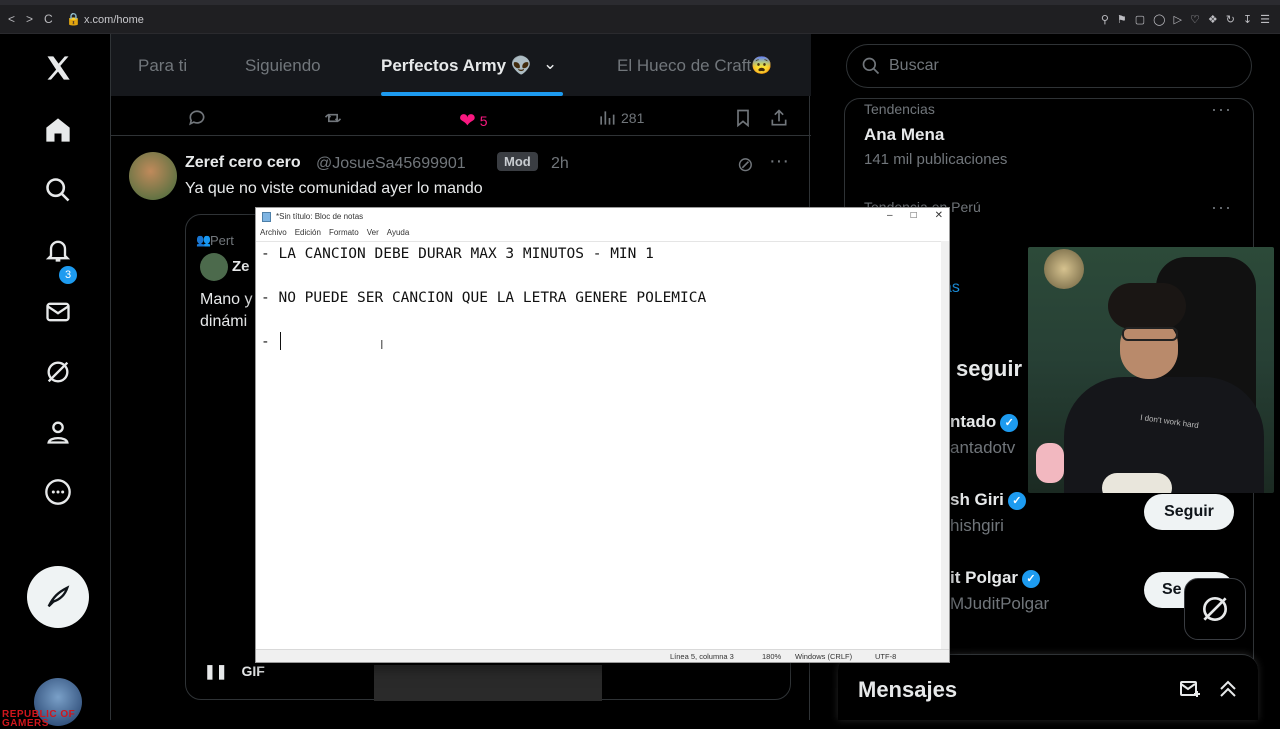  Describe the element at coordinates (989, 368) in the screenshot. I see `who-to-follow-title: seguir` at that location.